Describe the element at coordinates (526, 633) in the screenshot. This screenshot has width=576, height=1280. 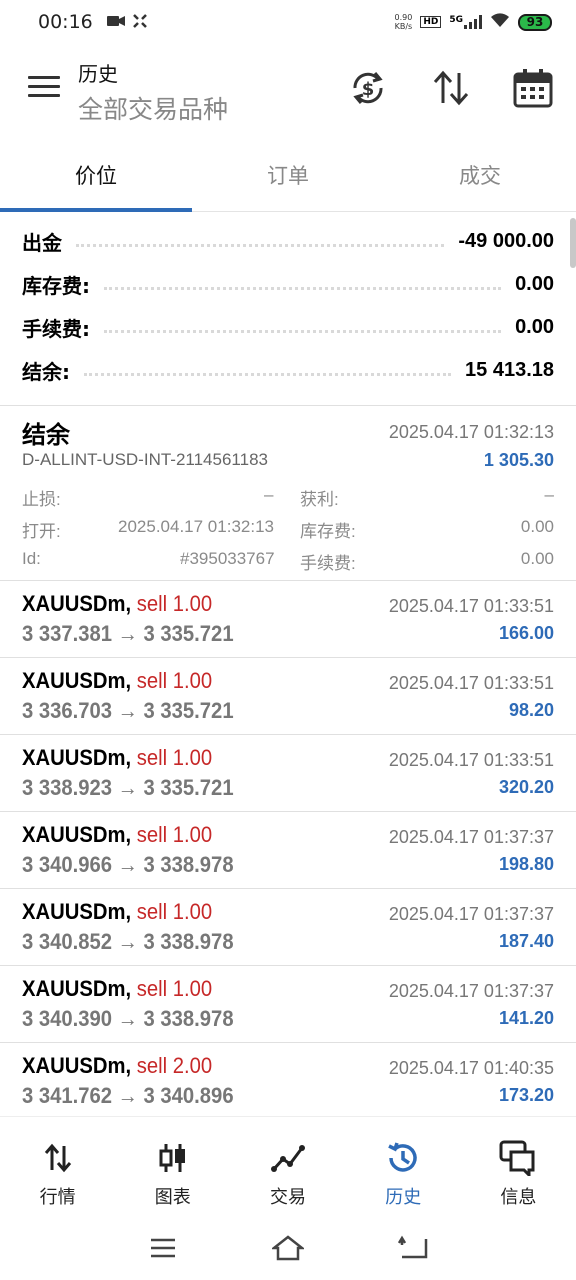
I see `trade-profit: 166.00` at that location.